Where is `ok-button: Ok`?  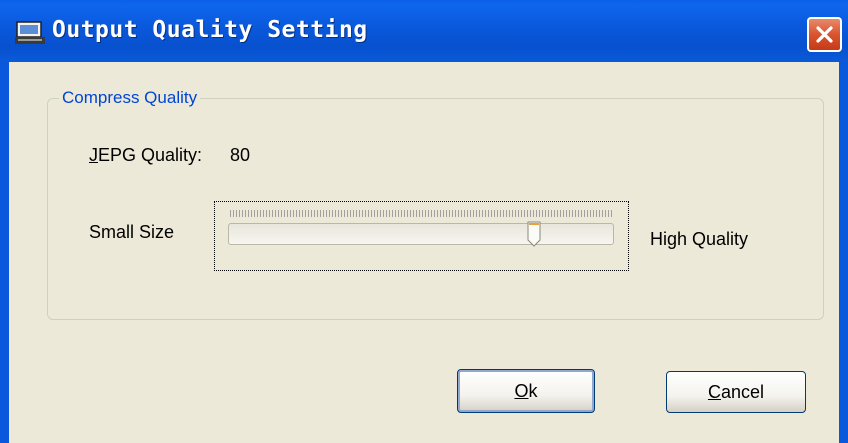 ok-button: Ok is located at coordinates (526, 391).